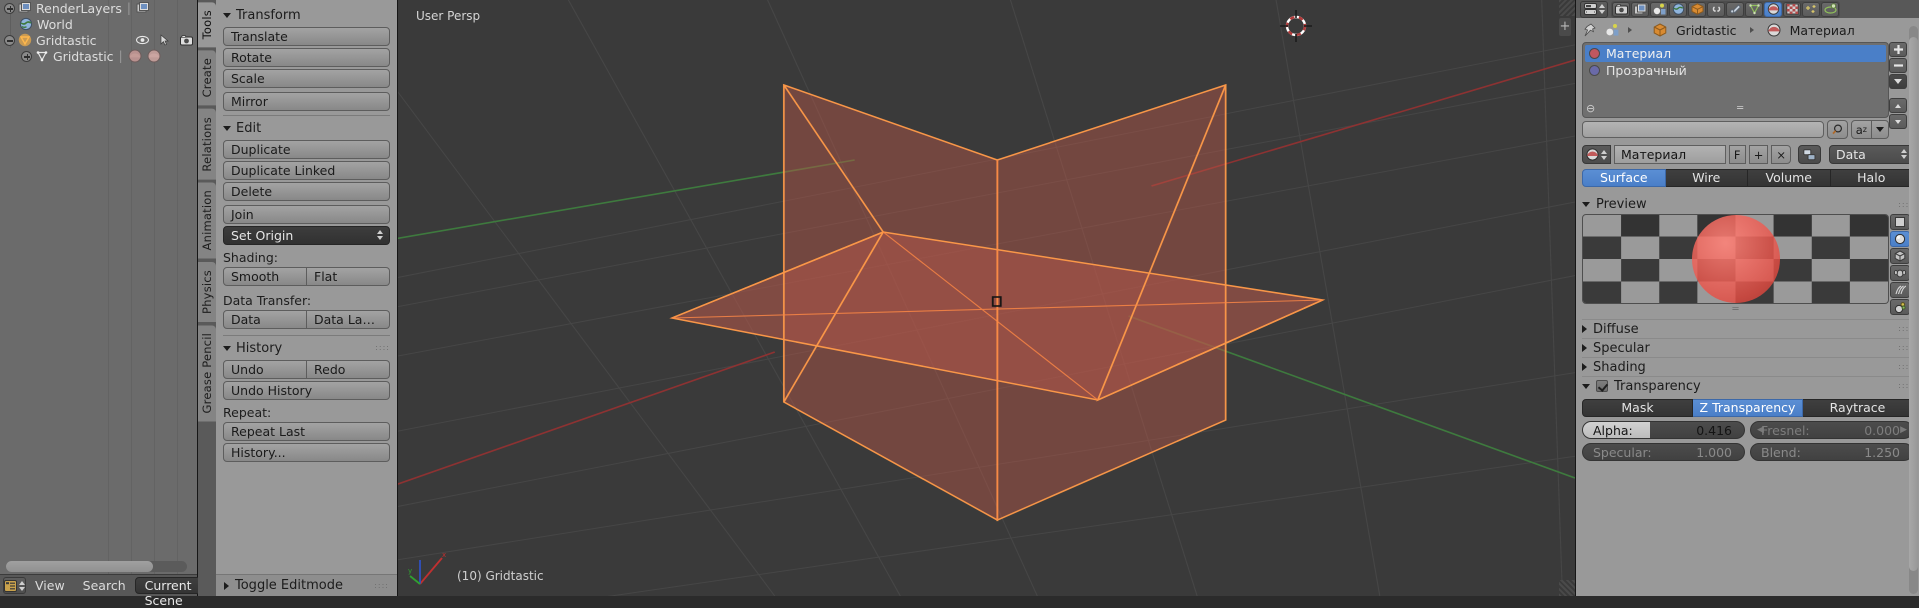 The width and height of the screenshot is (1919, 608). I want to click on material-name-field: Материал, so click(1670, 154).